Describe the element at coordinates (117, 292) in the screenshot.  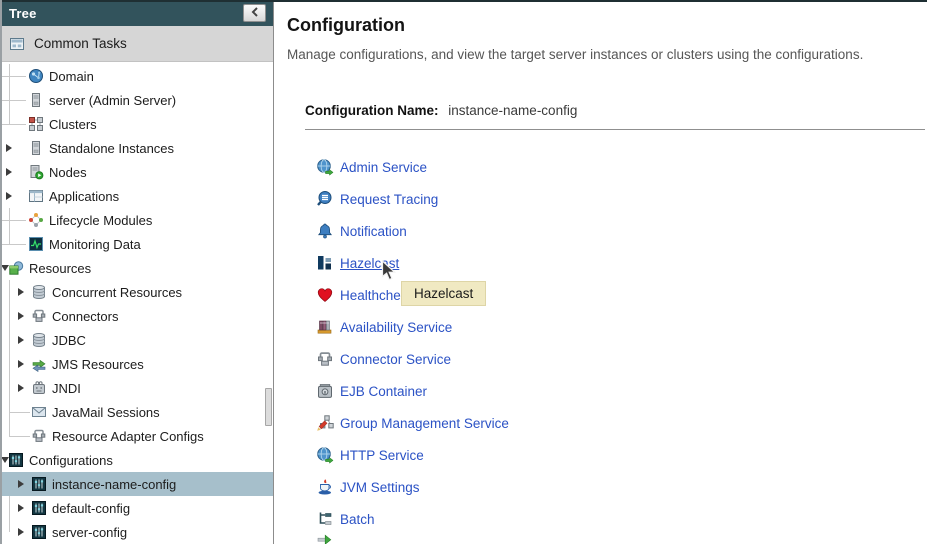
I see `tree-item-label: Concurrent Resources` at that location.